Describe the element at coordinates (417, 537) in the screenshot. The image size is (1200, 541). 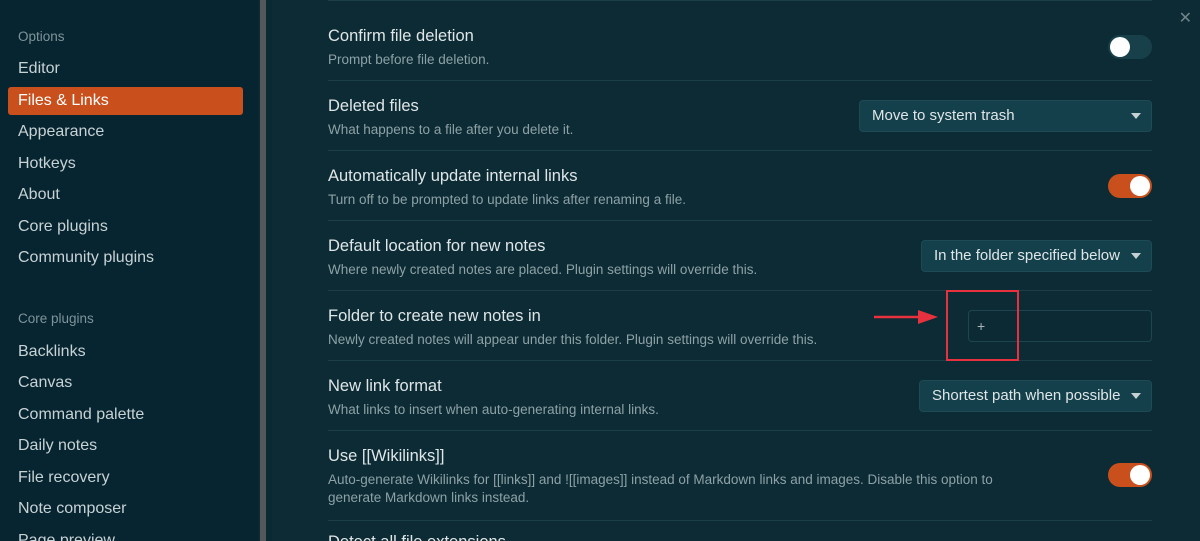
I see `setting-name: Detect all file extensions` at that location.